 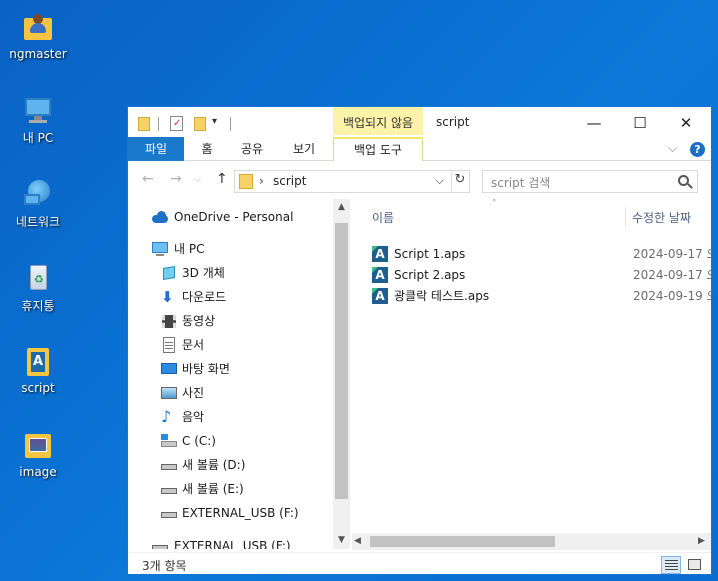 What do you see at coordinates (430, 275) in the screenshot?
I see `file-name: Script 2.aps` at bounding box center [430, 275].